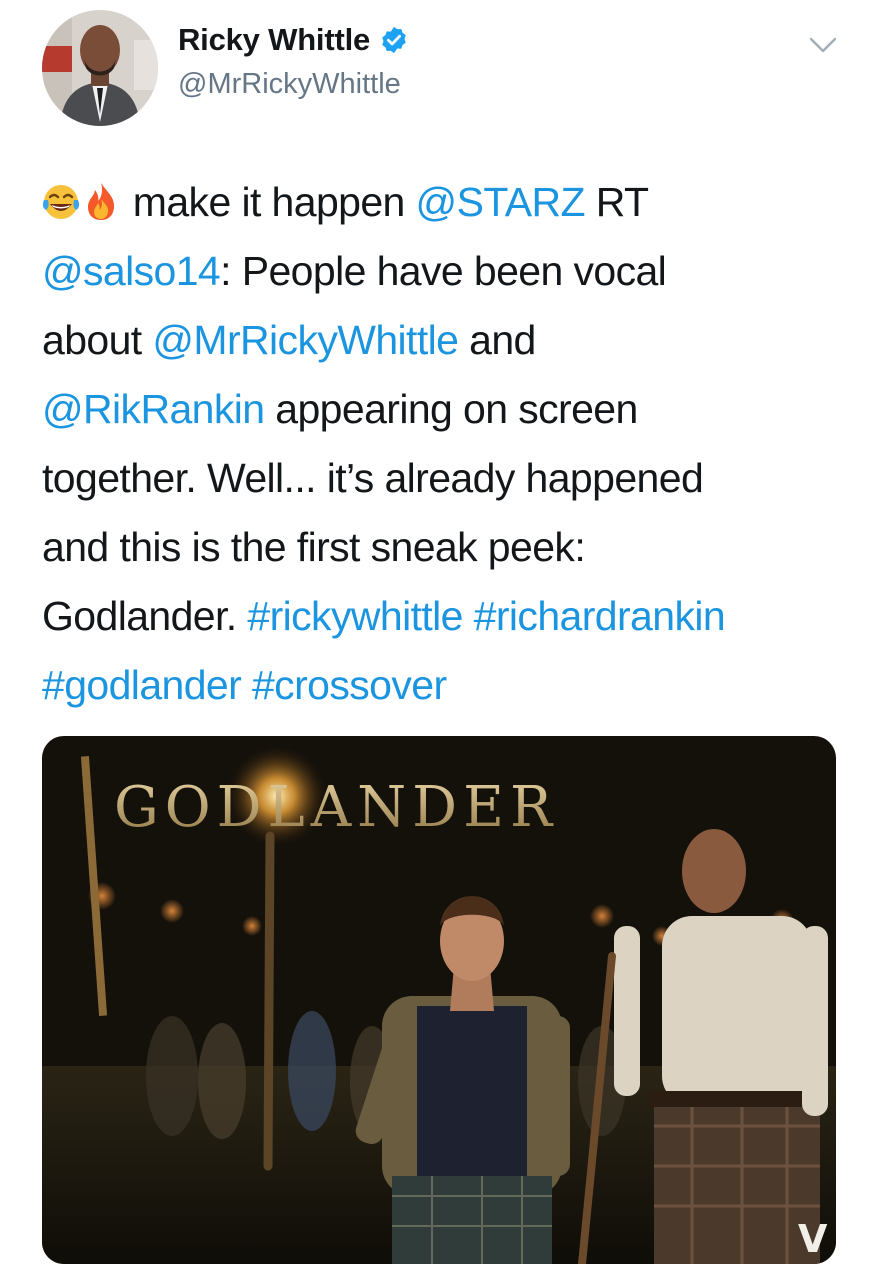 This screenshot has height=1280, width=879. Describe the element at coordinates (600, 616) in the screenshot. I see `hashtag-richardrankin: #richardrankin` at that location.